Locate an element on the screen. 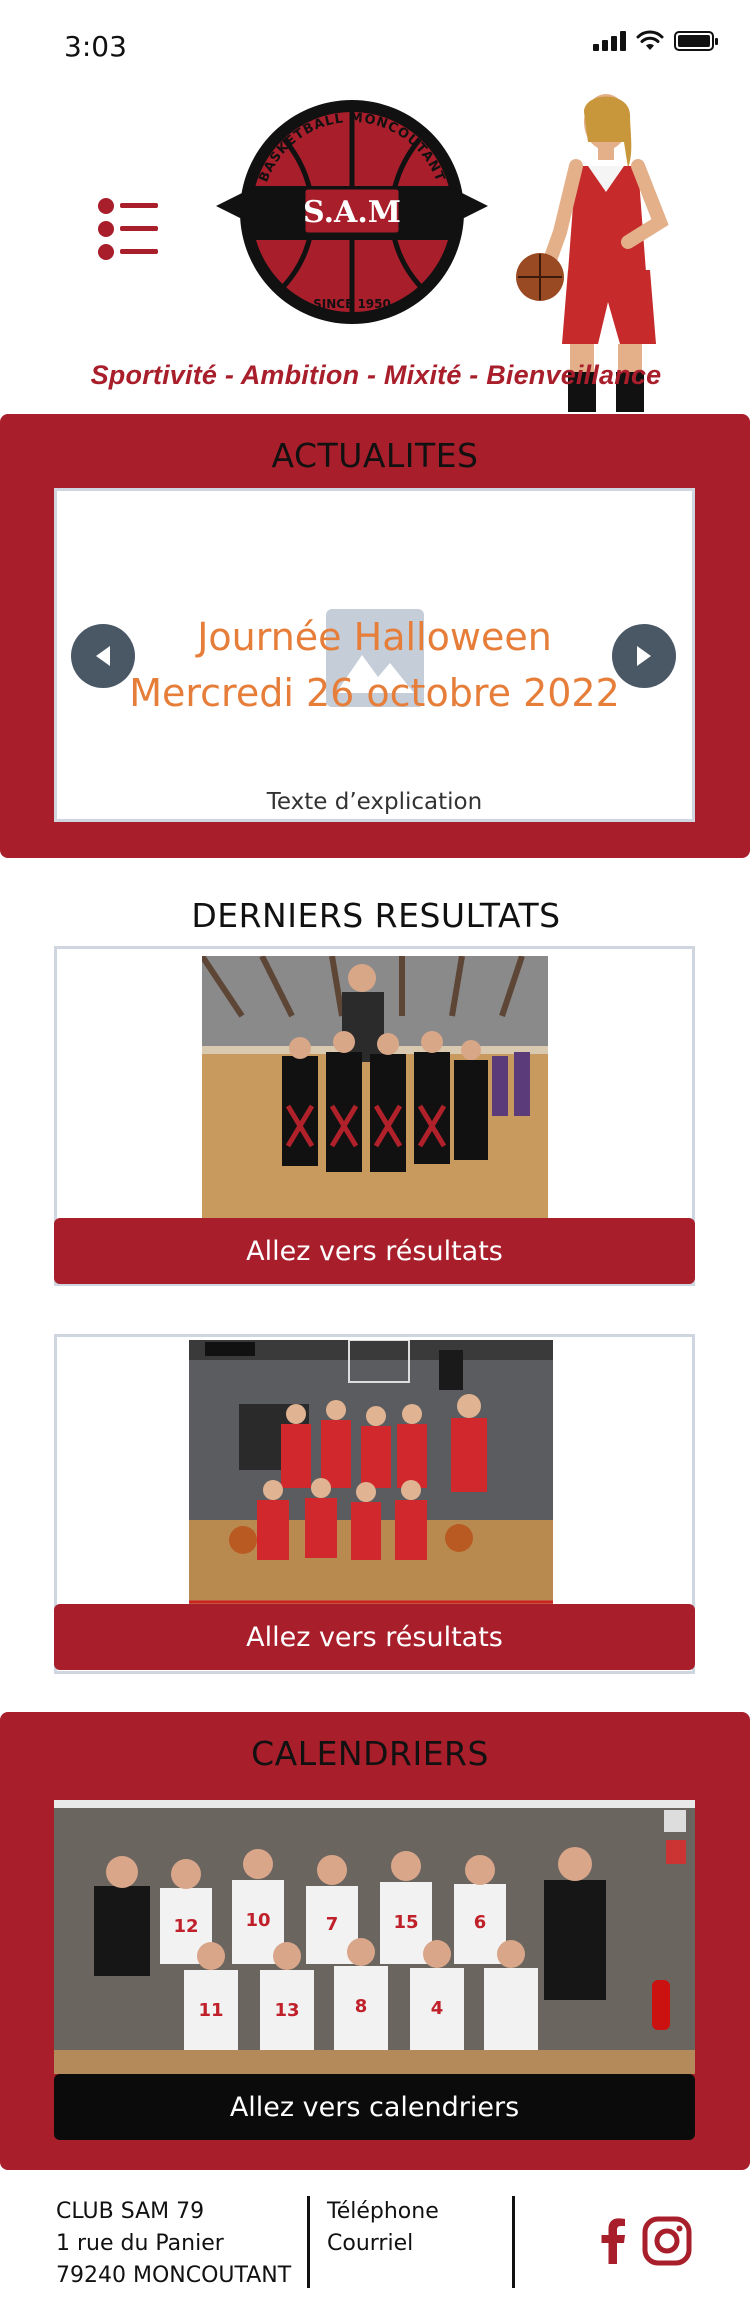 The height and width of the screenshot is (2320, 752). news-title: ACTUALITES is located at coordinates (375, 455).